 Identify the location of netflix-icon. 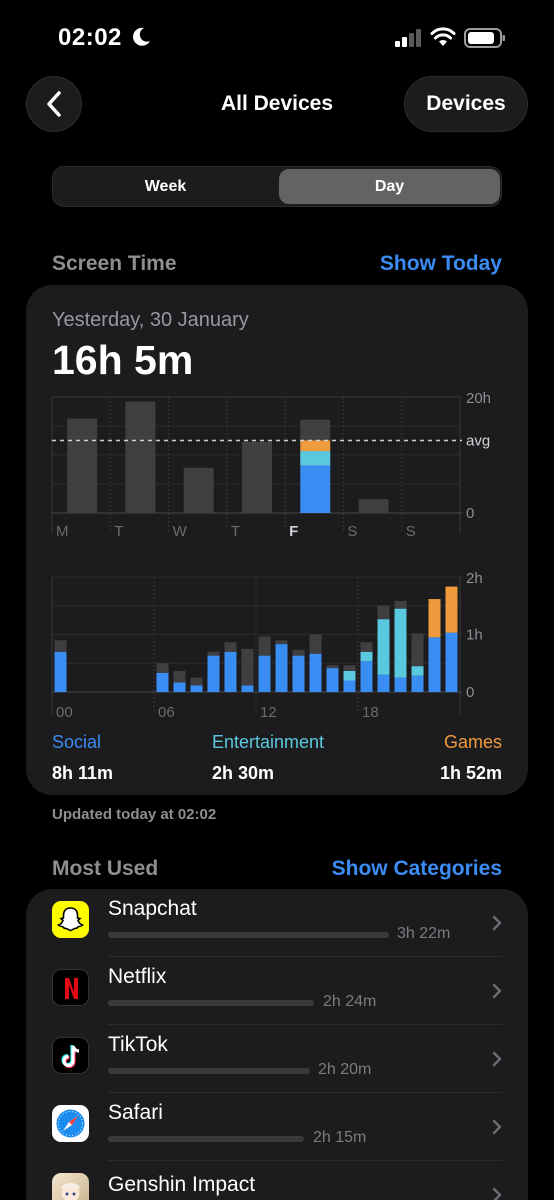
(70, 987).